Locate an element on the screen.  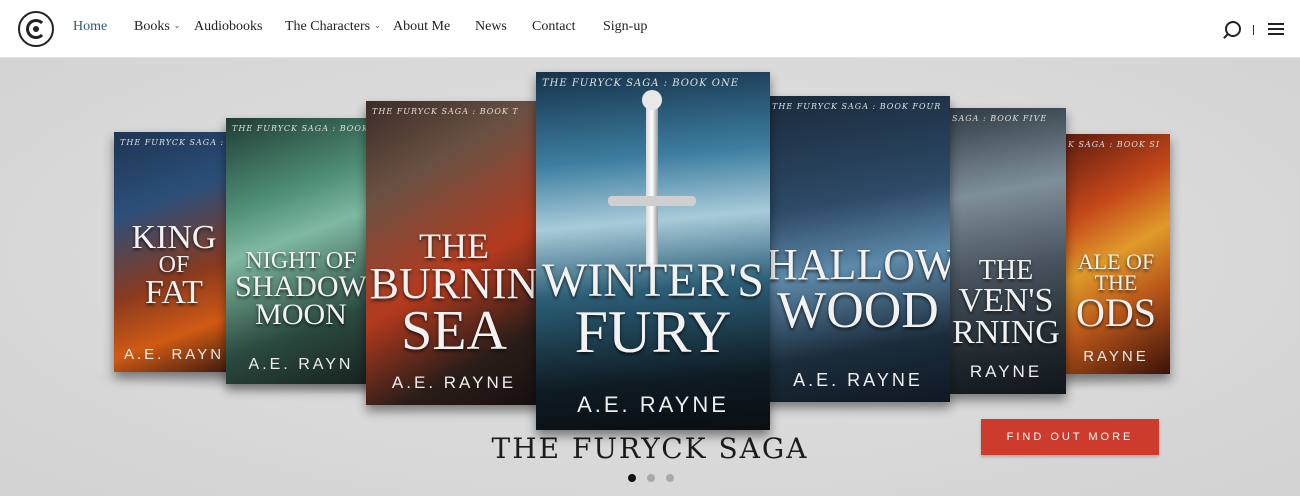
logo-icon is located at coordinates (36, 29).